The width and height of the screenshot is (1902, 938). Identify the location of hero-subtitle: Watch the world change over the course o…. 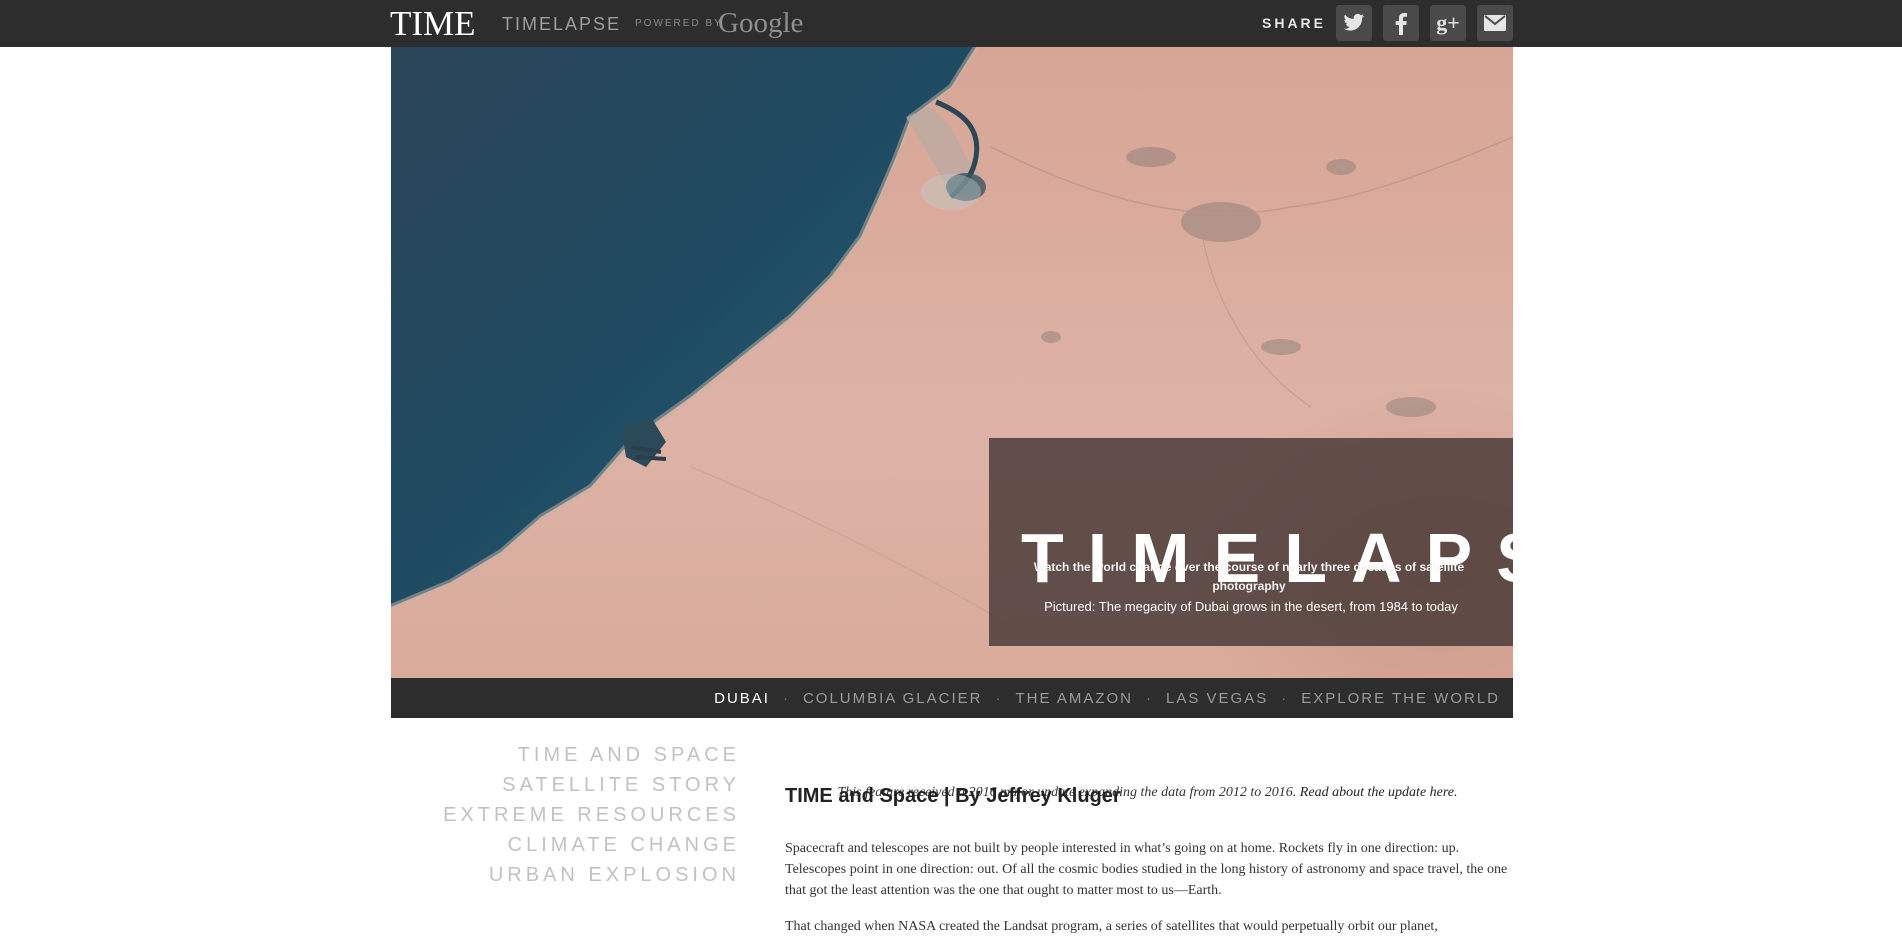
(1249, 576).